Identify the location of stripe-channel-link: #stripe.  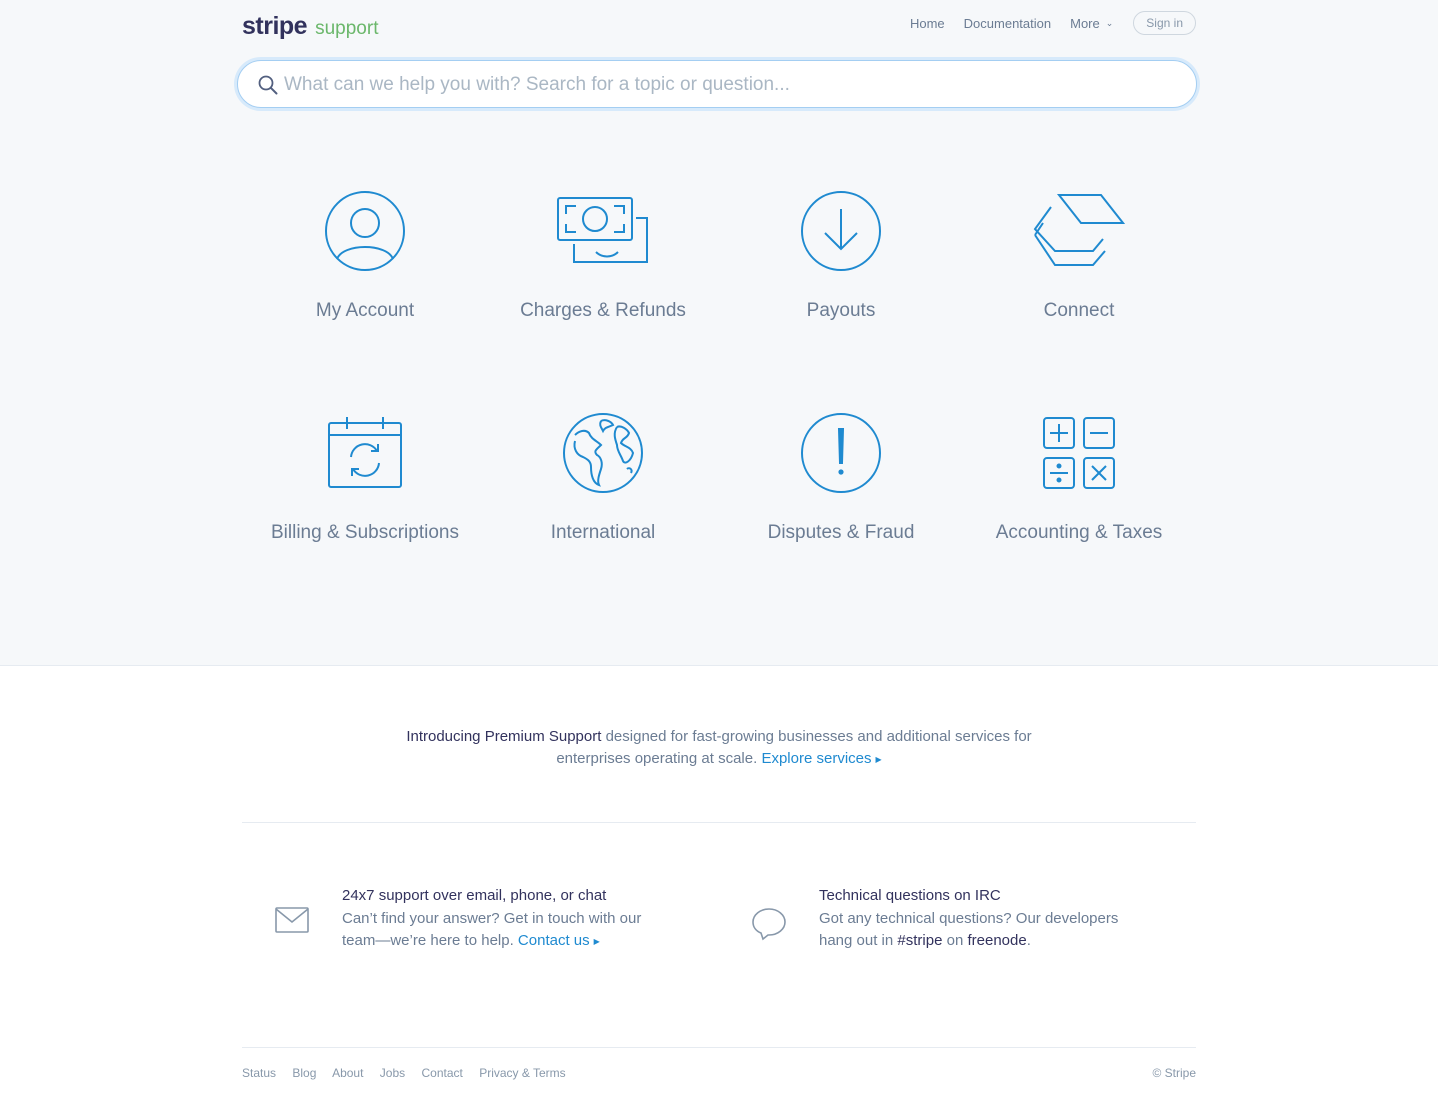
(919, 940).